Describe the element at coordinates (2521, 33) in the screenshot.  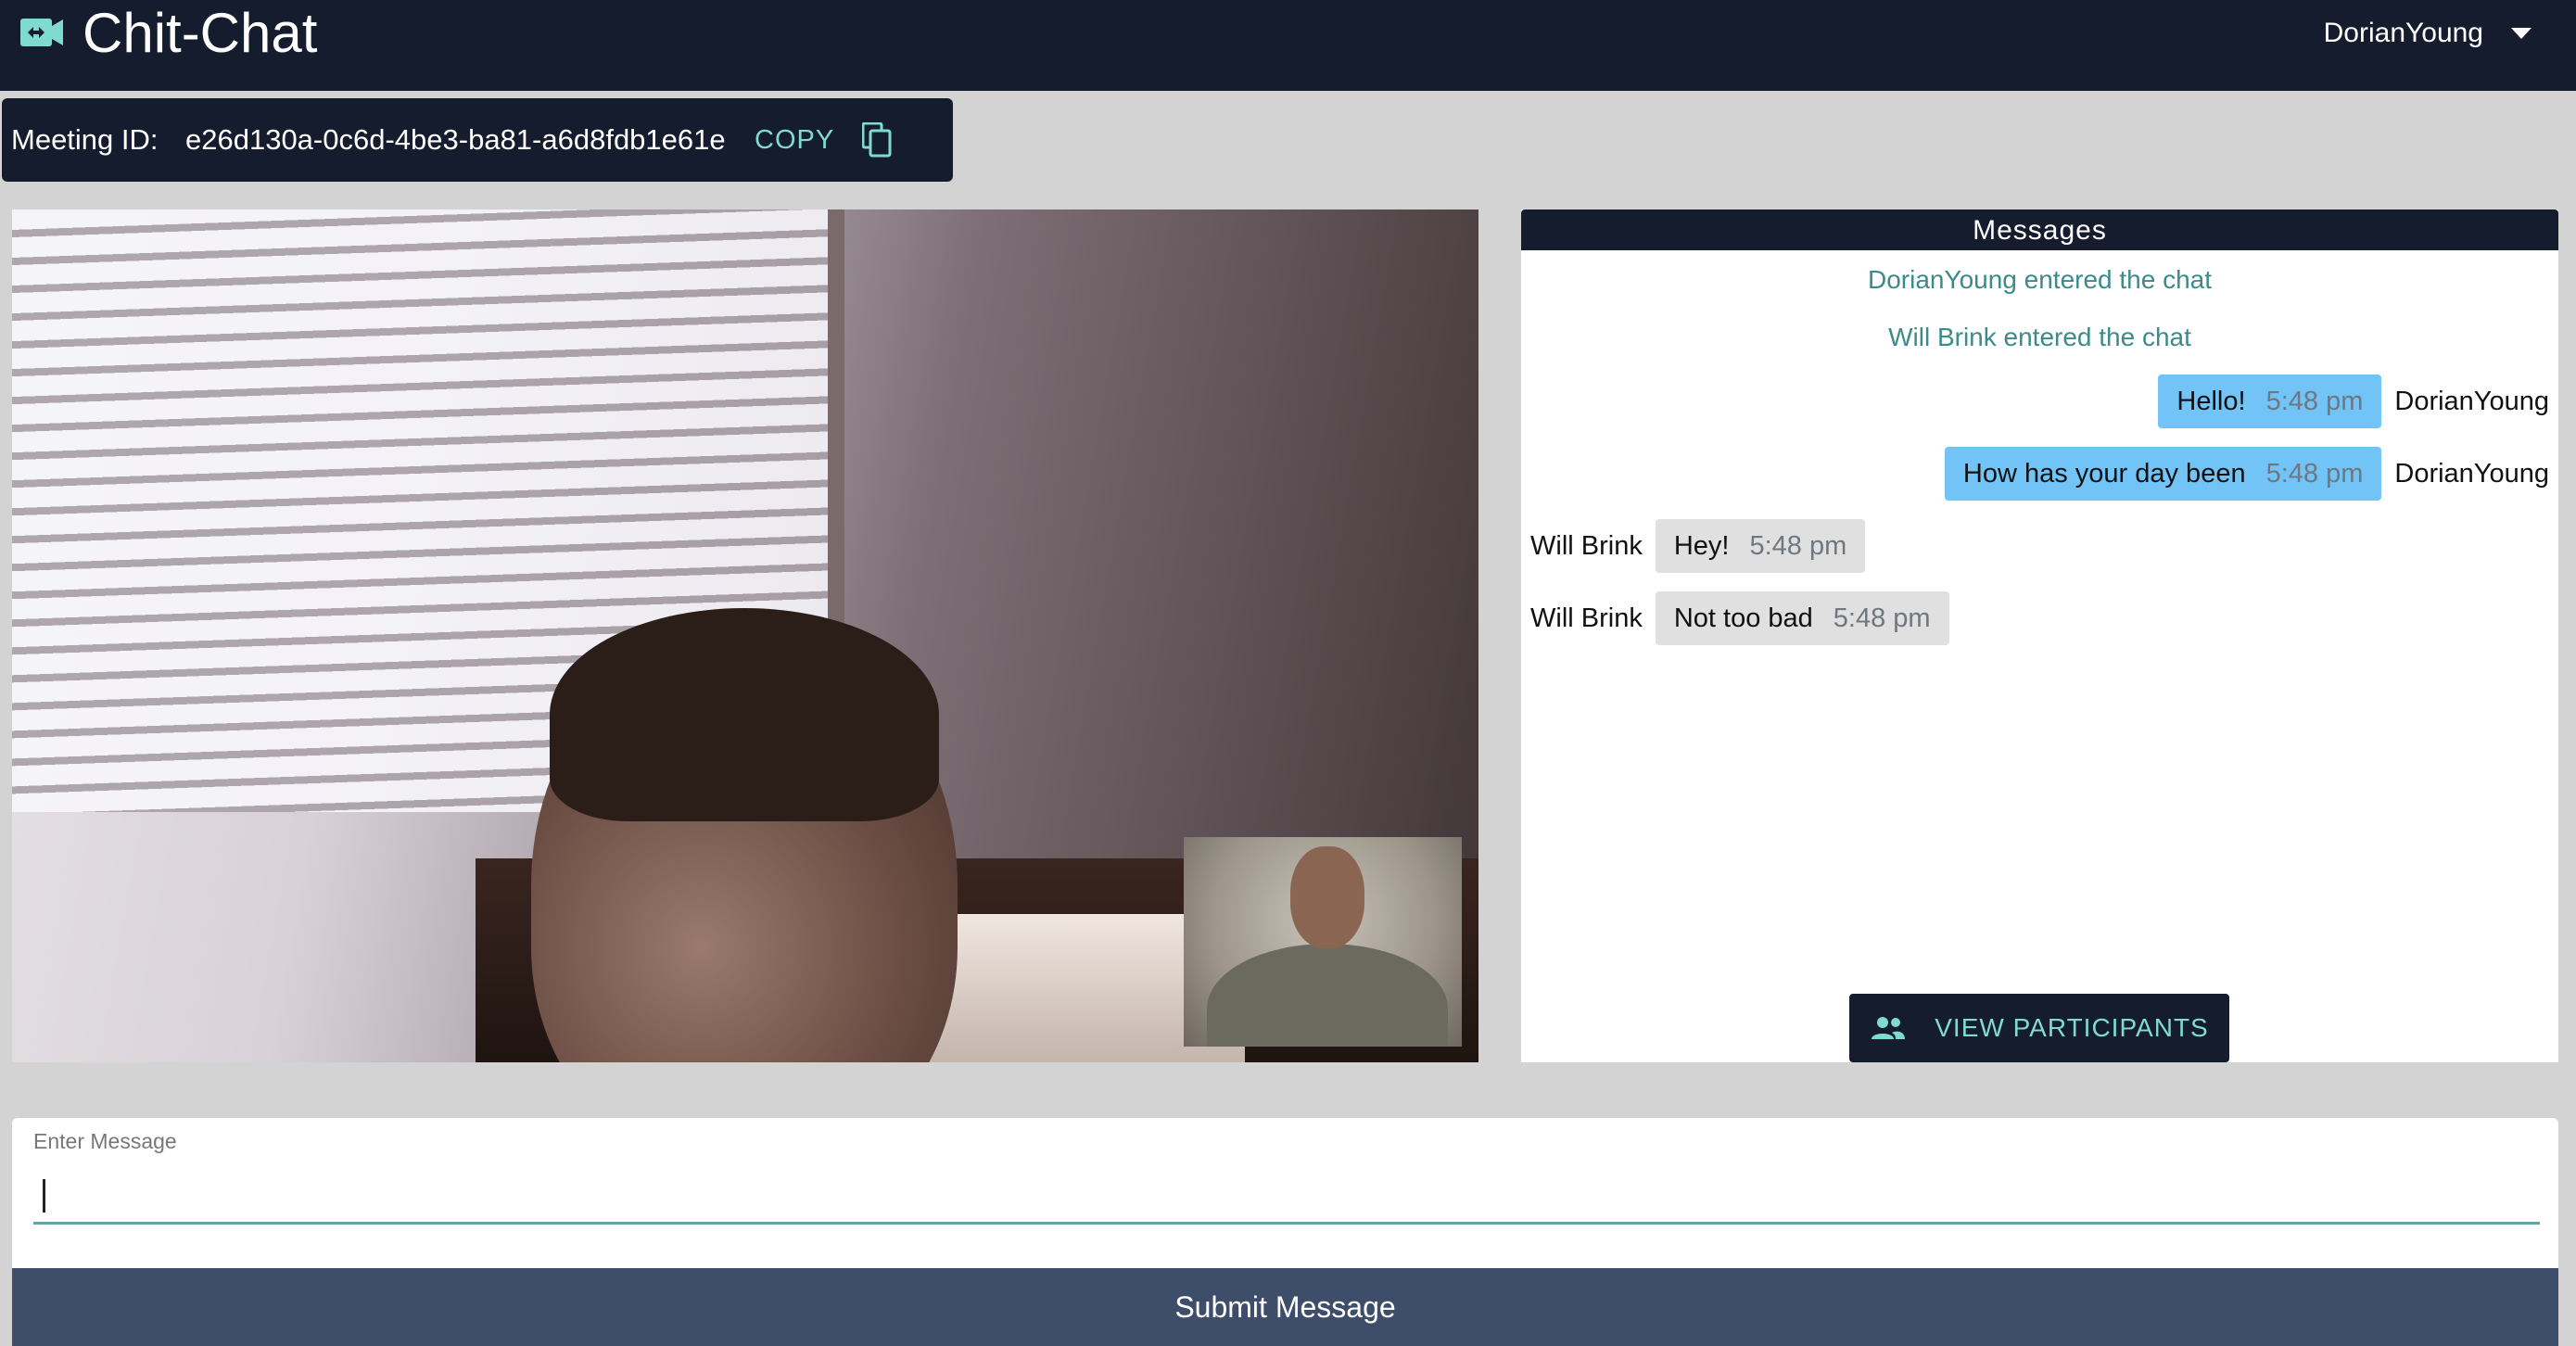
I see `caret-down-icon` at that location.